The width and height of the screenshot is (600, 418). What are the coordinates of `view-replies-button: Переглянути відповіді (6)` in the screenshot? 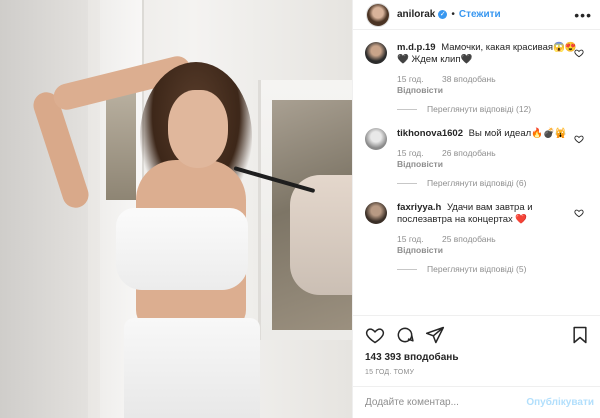 It's located at (487, 183).